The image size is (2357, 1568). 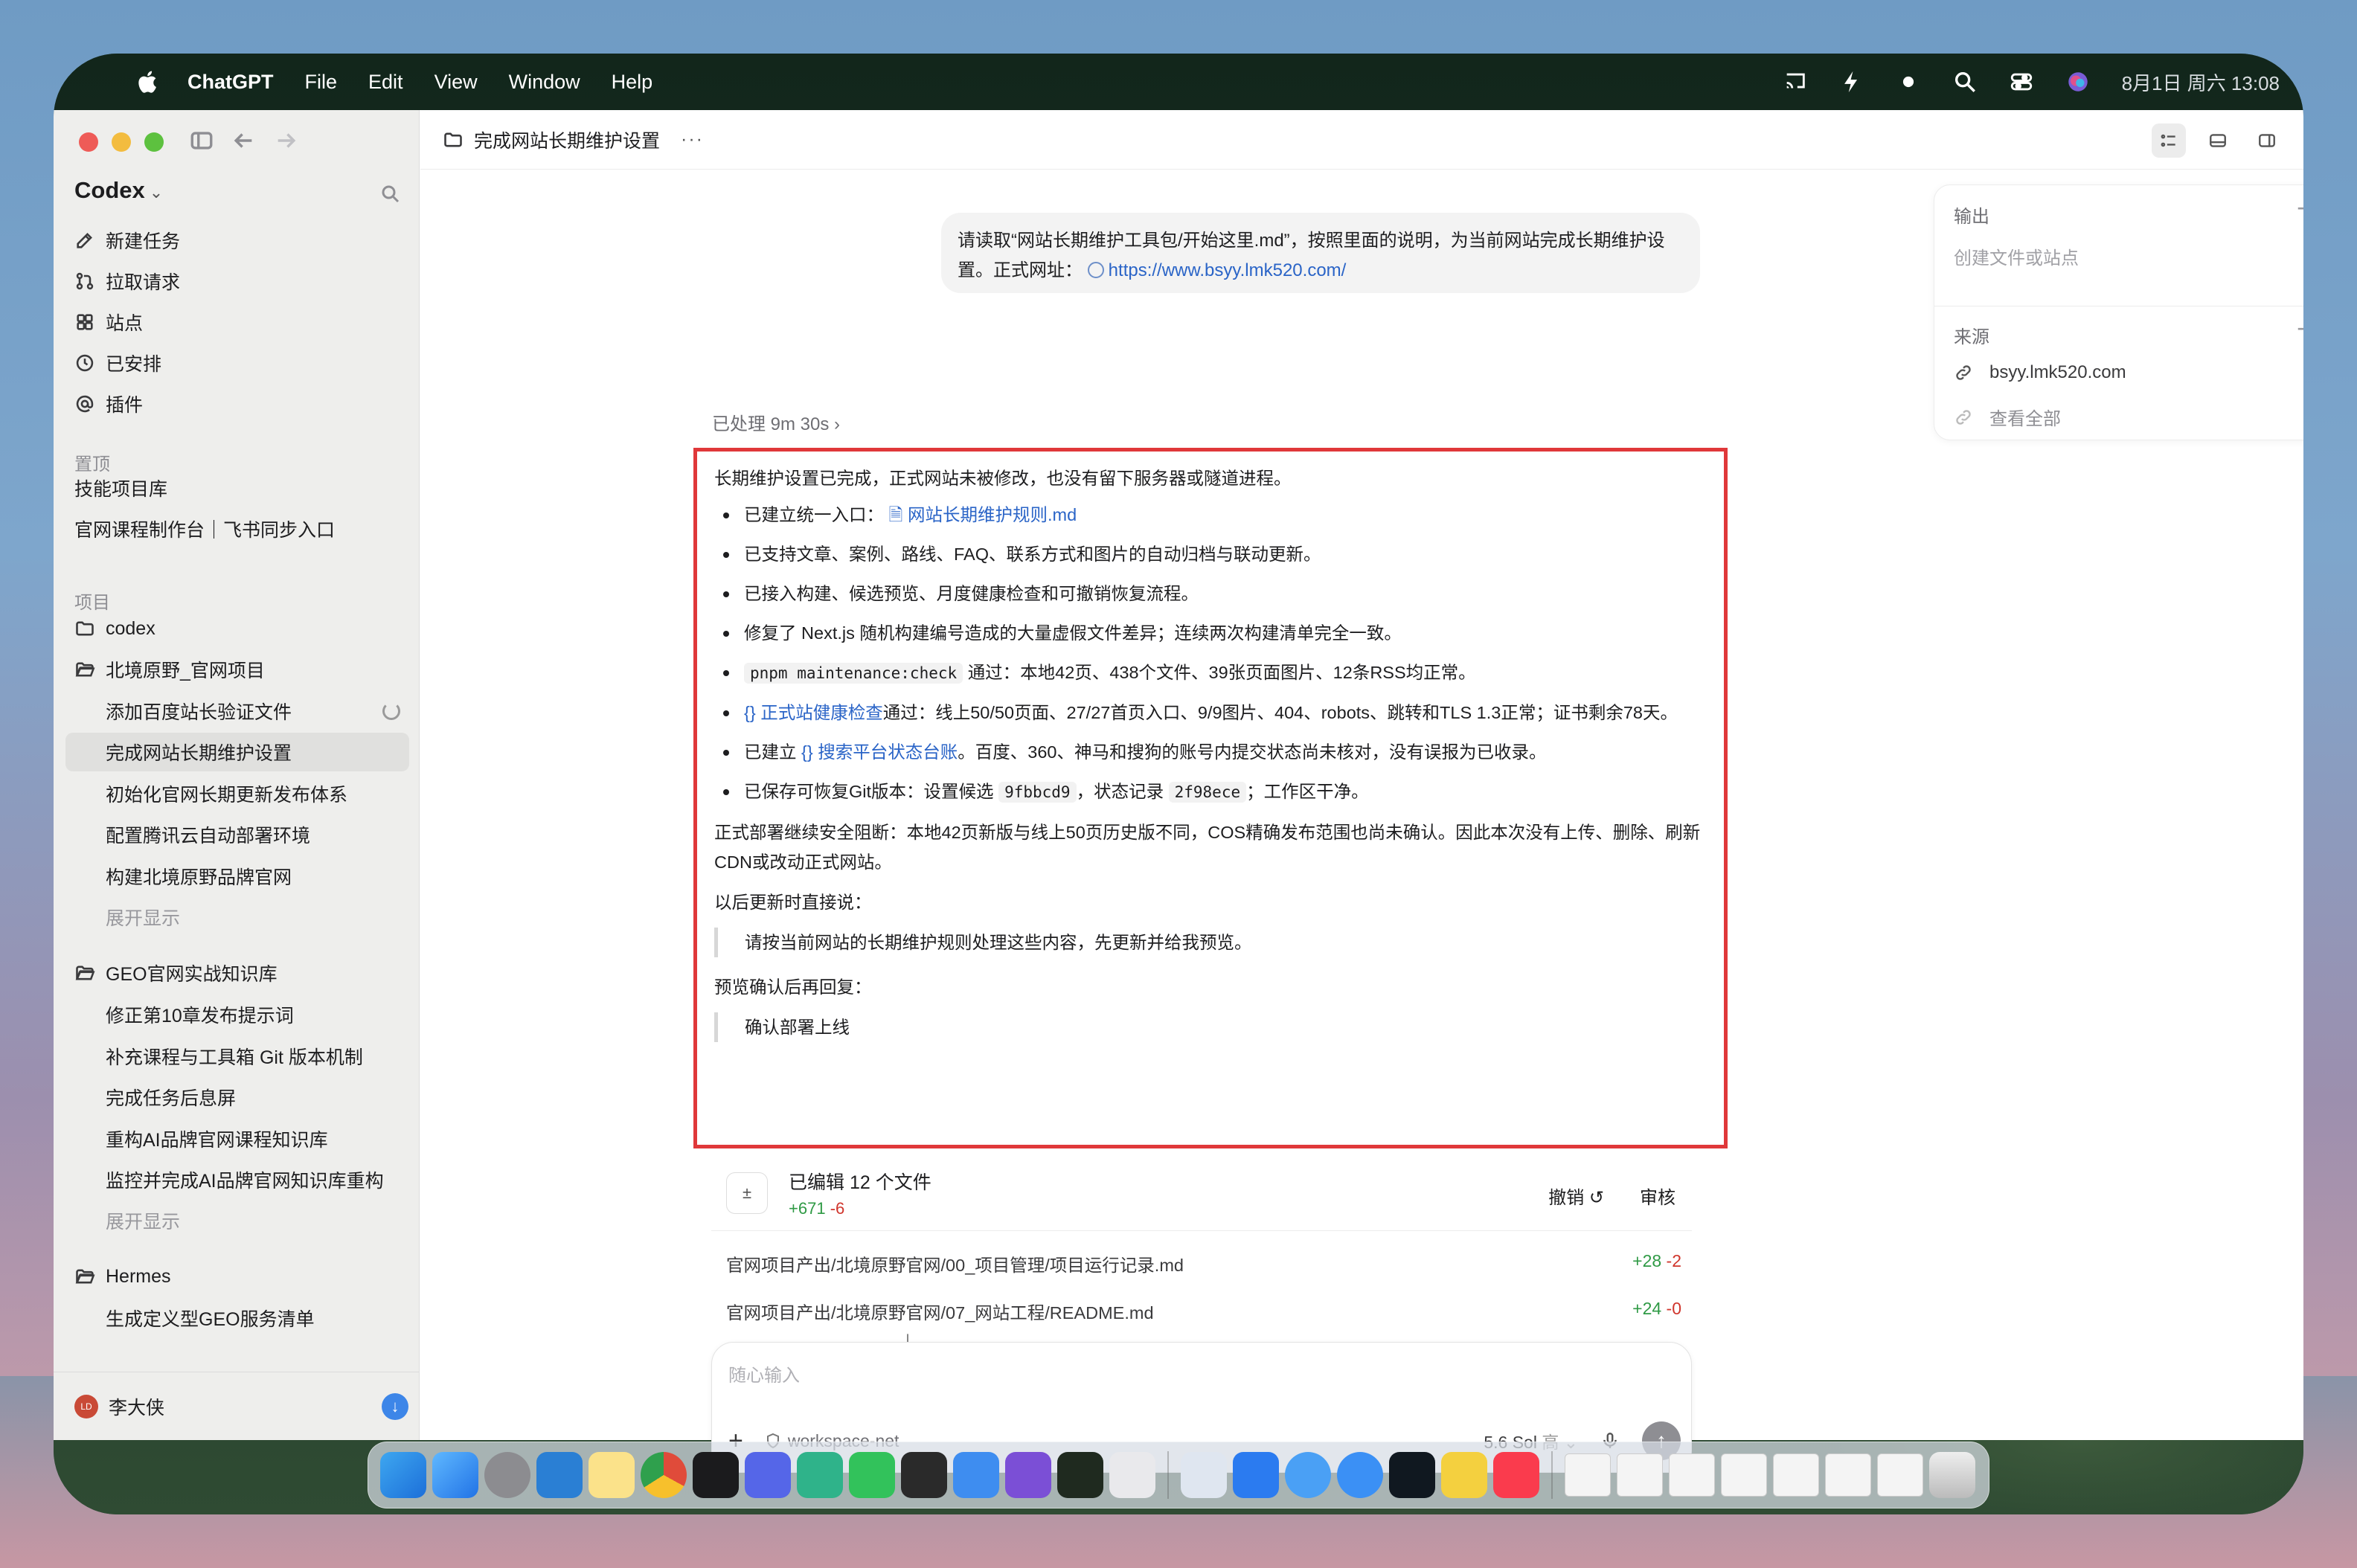 I want to click on code-braces-icon: {}, so click(x=750, y=712).